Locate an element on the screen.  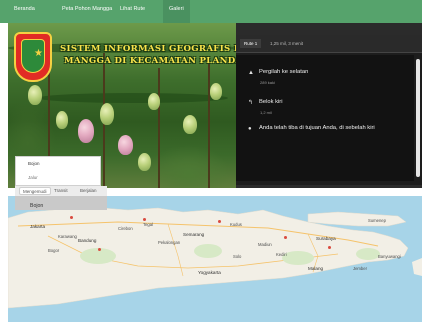
route-summary: 1,25 mil, 3 menit is located at coordinates (287, 43).